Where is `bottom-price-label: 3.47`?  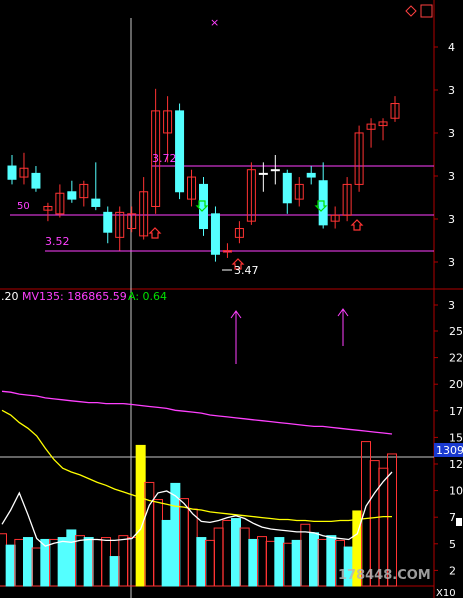
bottom-price-label: 3.47 is located at coordinates (246, 270).